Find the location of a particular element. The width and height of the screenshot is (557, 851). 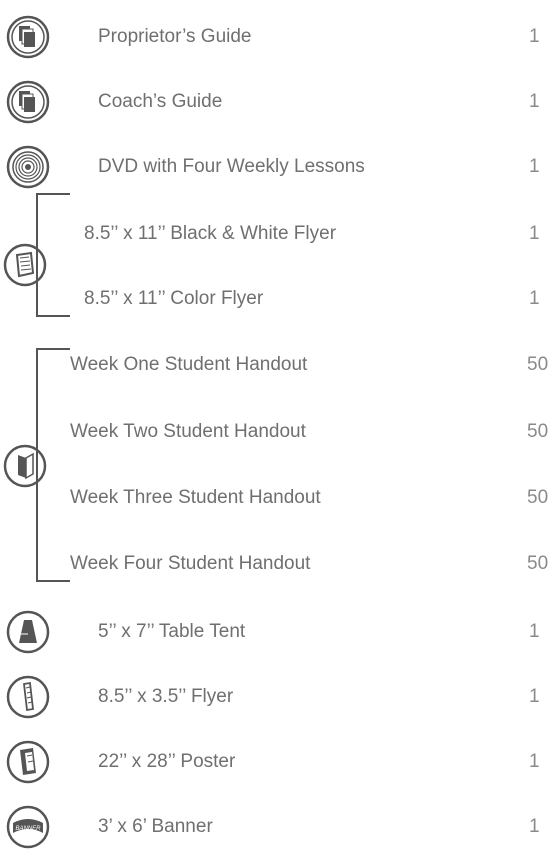

poster-icon is located at coordinates (28, 762).